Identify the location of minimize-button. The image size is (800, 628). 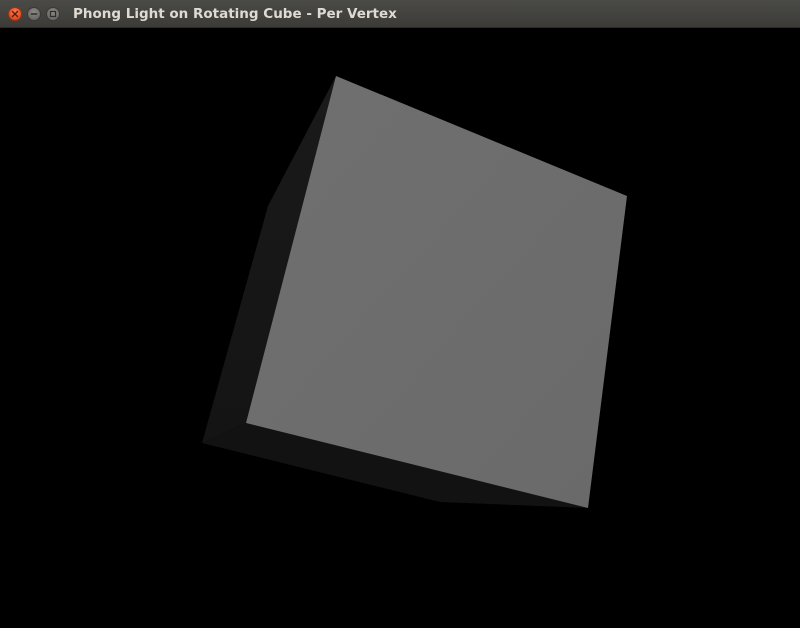
(34, 14).